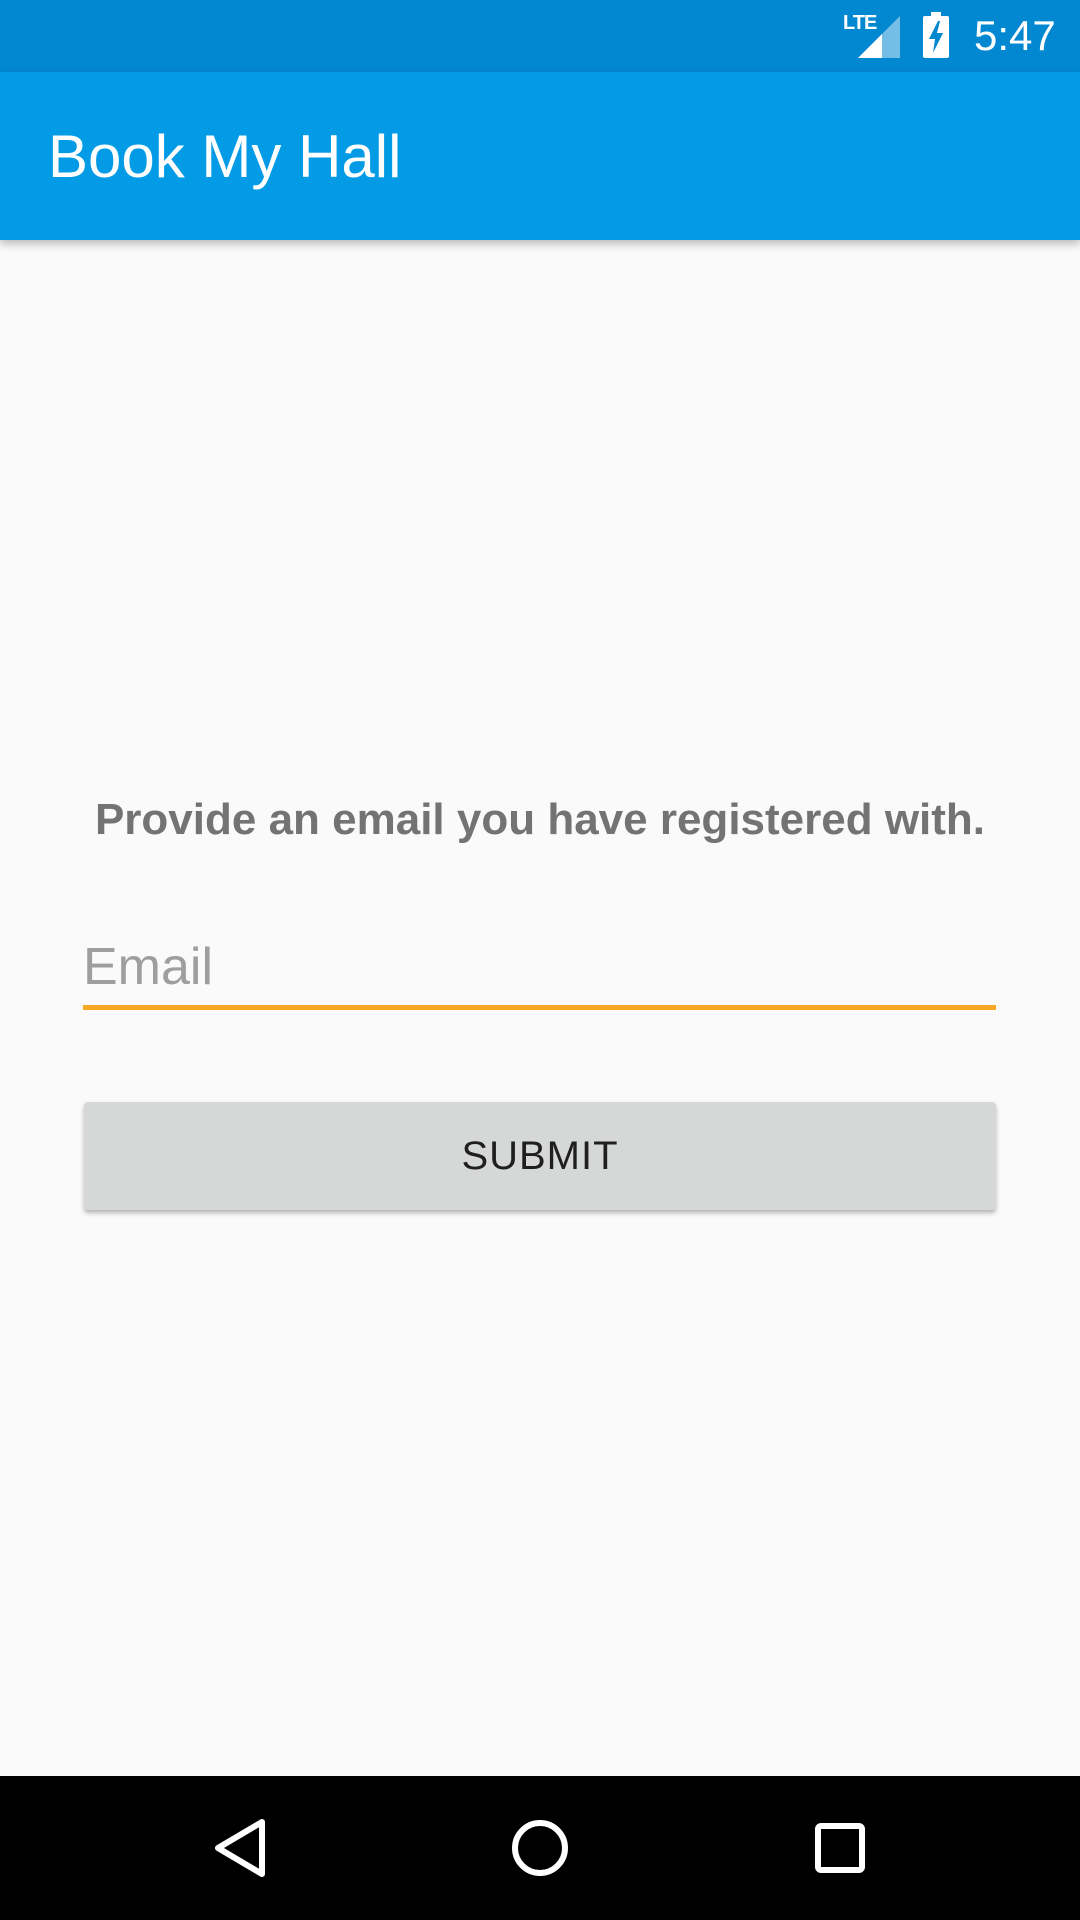 This screenshot has width=1080, height=1920. Describe the element at coordinates (936, 35) in the screenshot. I see `battery-charging-icon` at that location.